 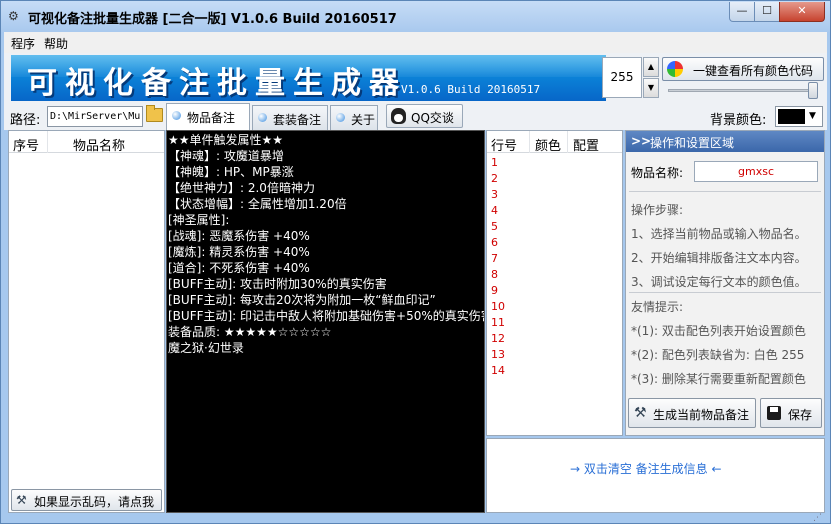 What do you see at coordinates (738, 120) in the screenshot?
I see `bg-color-label: 背景颜色:` at bounding box center [738, 120].